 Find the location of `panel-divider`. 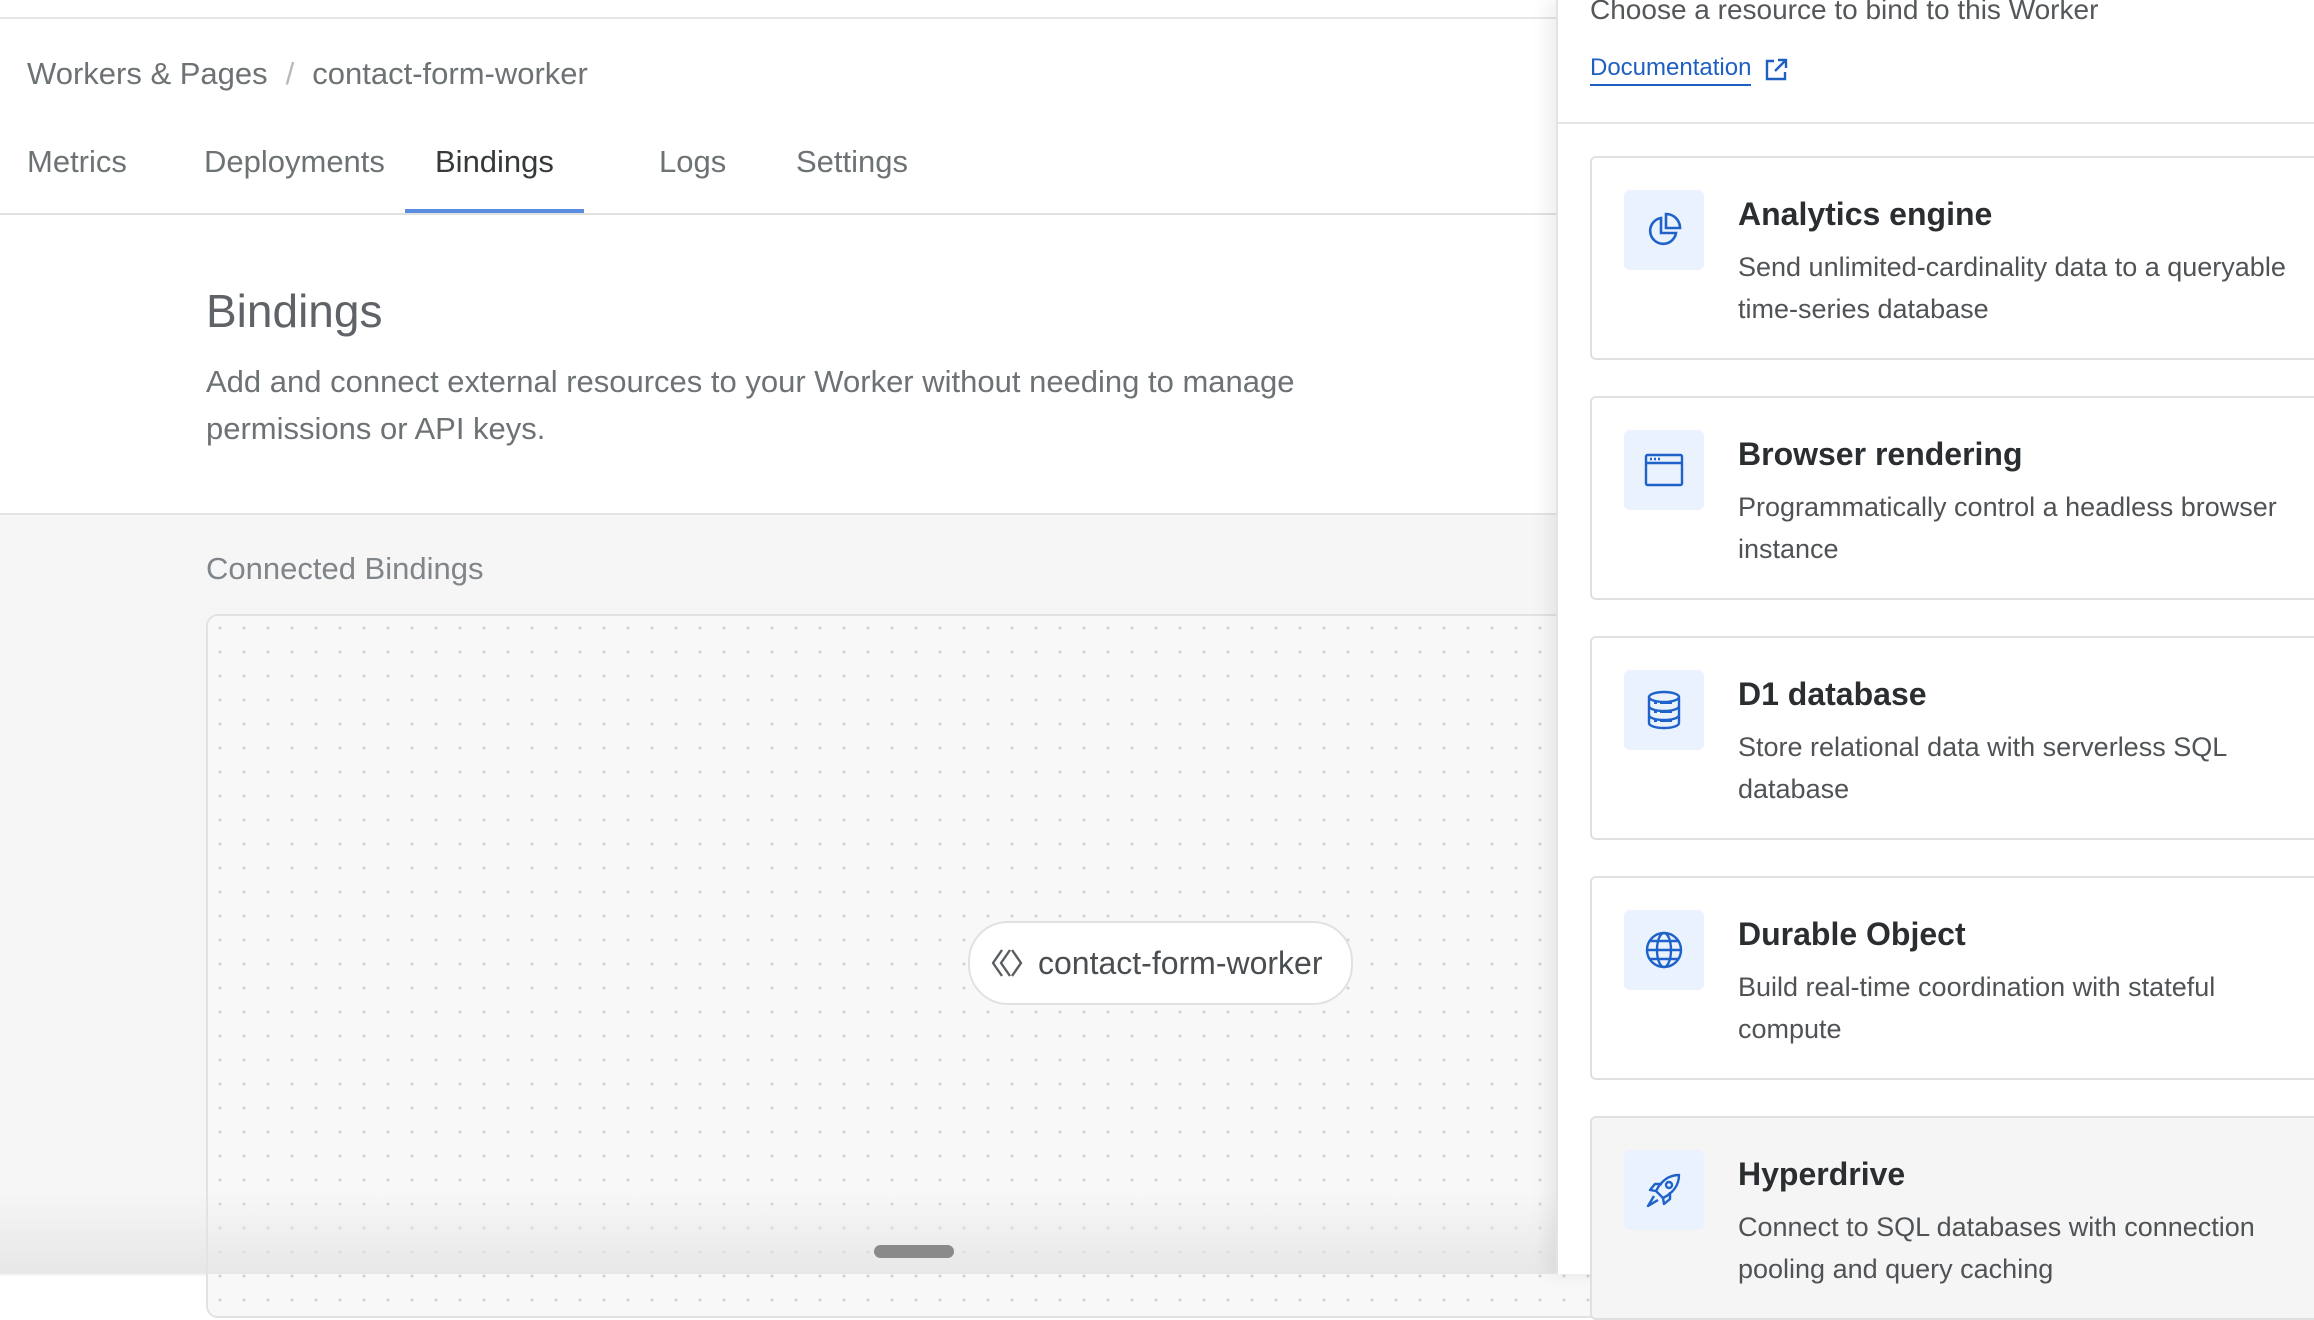

panel-divider is located at coordinates (1936, 123).